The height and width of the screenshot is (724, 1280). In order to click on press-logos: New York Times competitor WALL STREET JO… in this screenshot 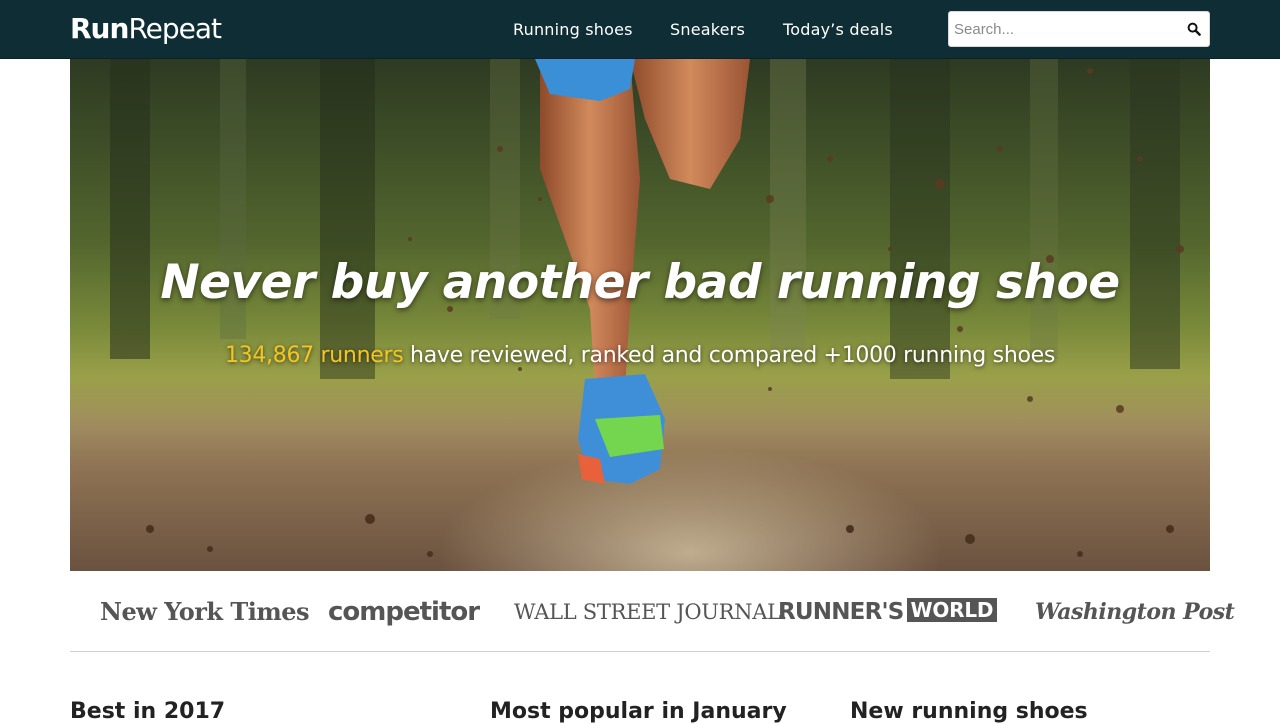, I will do `click(652, 612)`.